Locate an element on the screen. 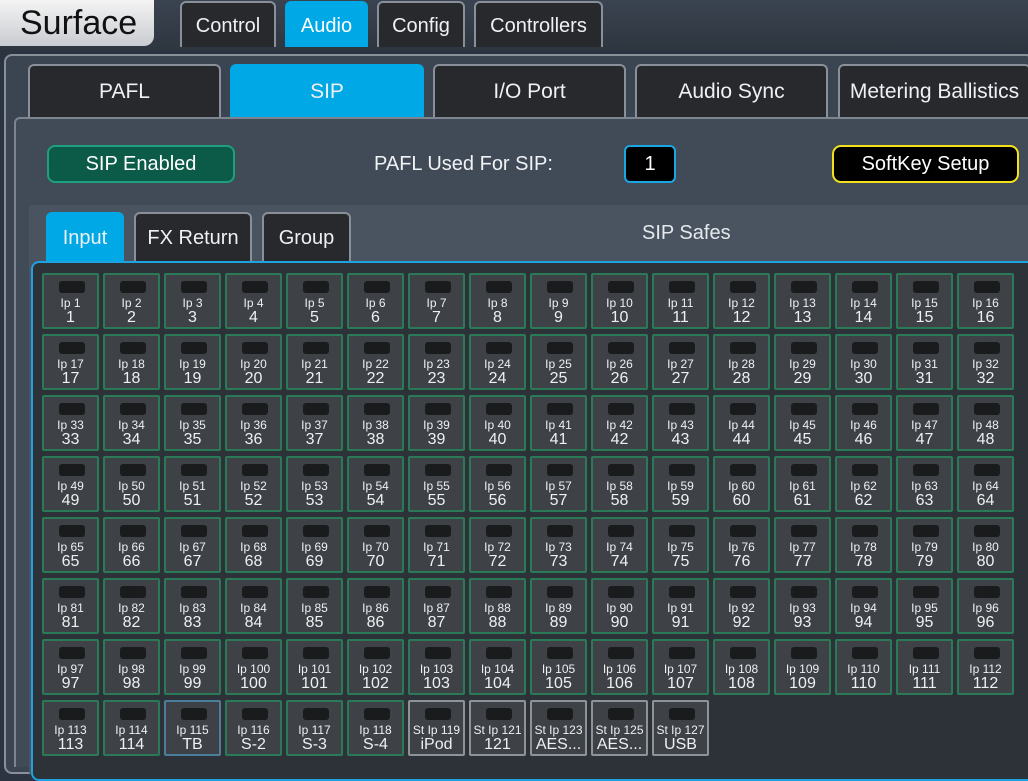 Image resolution: width=1028 pixels, height=781 pixels. sip-enabled-button: SIP Enabled is located at coordinates (141, 164).